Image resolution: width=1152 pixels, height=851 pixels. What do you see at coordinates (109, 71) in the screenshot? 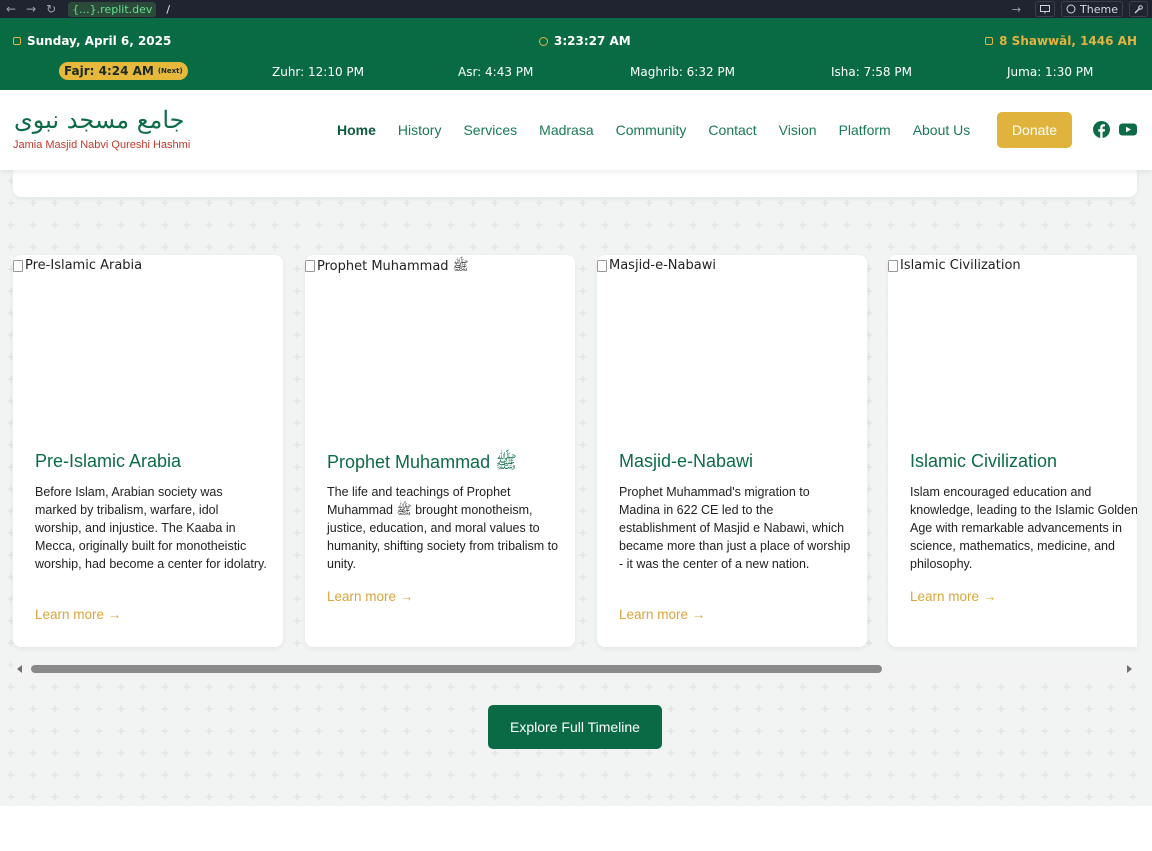
I see `prayer-label: Fajr: 4:24 AM` at bounding box center [109, 71].